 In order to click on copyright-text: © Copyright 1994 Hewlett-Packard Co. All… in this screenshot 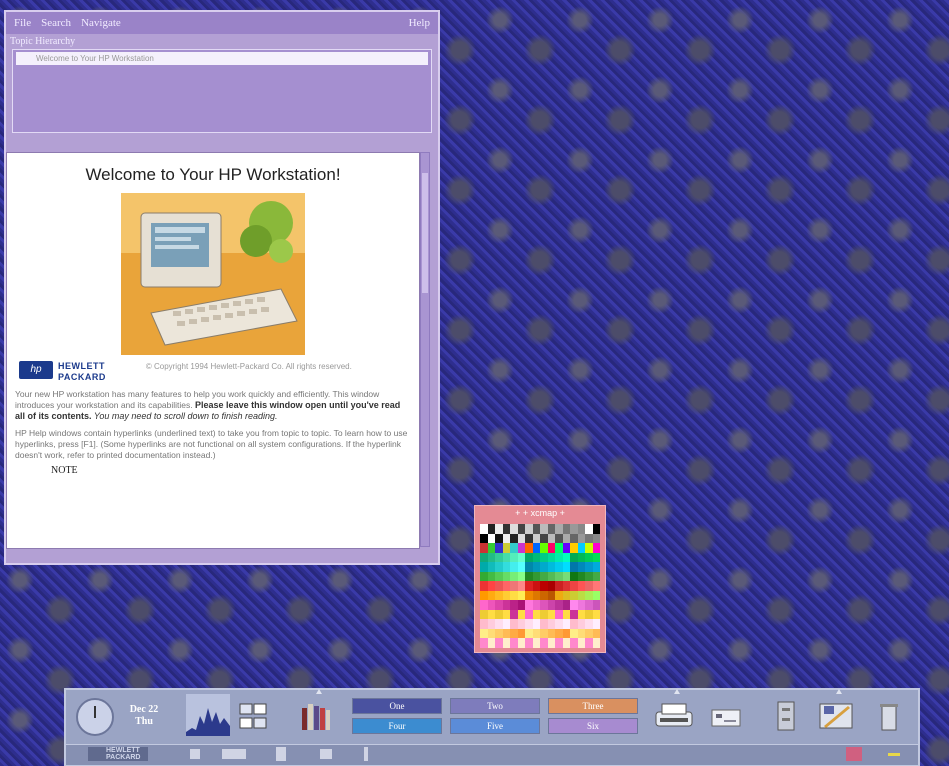, I will do `click(248, 366)`.